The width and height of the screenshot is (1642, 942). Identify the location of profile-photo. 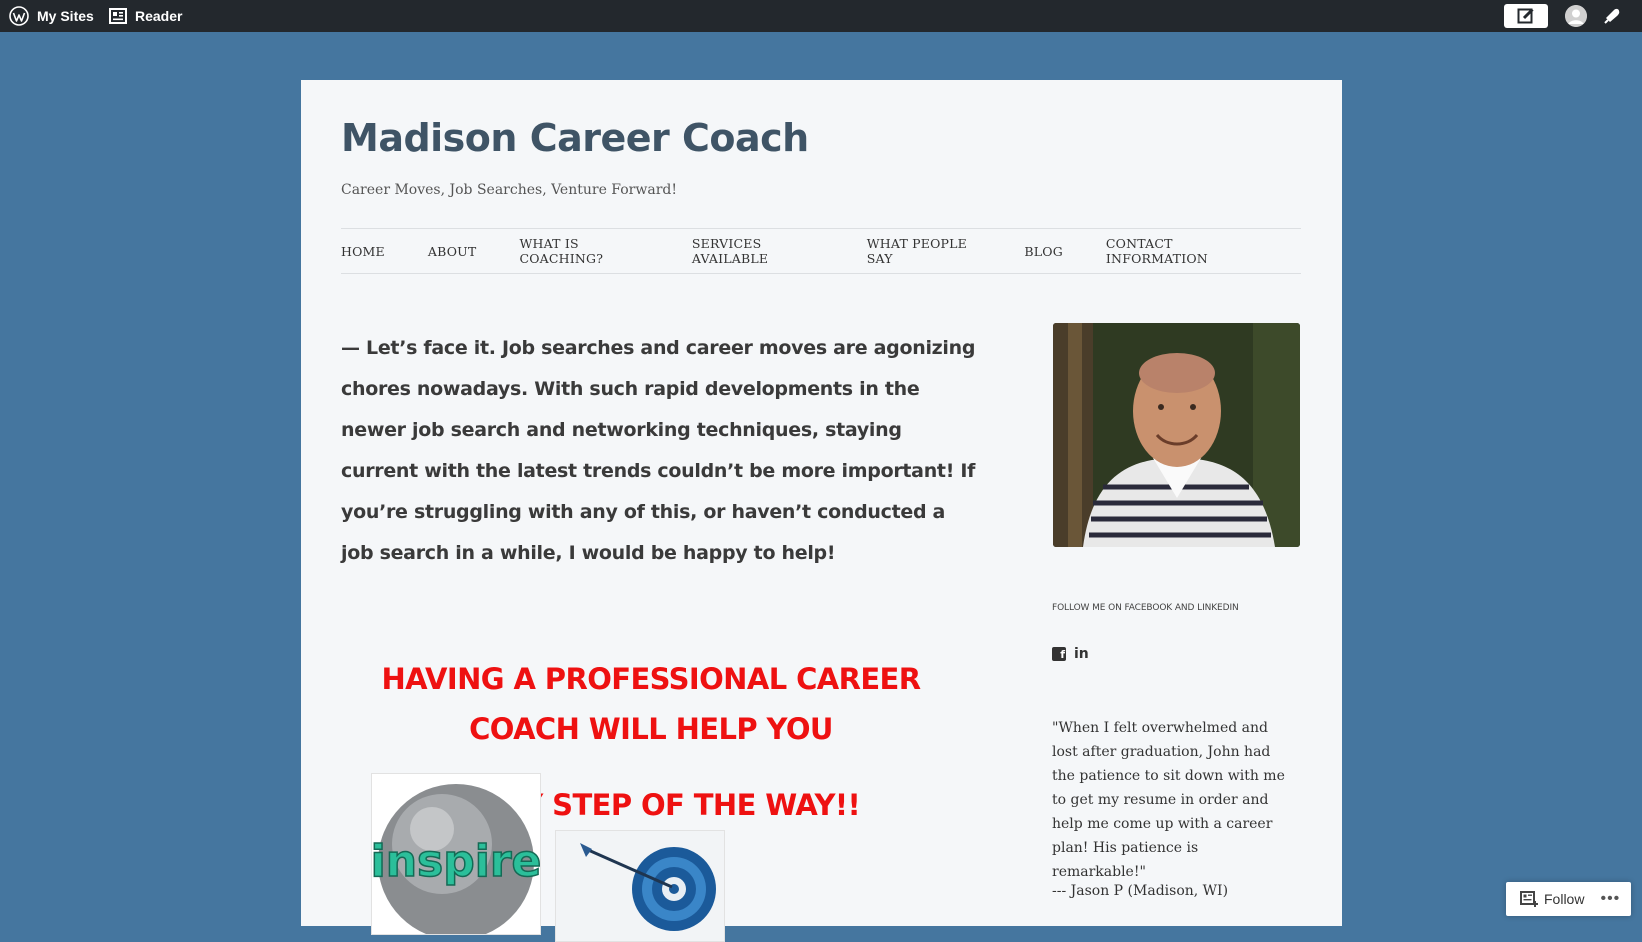
(1176, 435).